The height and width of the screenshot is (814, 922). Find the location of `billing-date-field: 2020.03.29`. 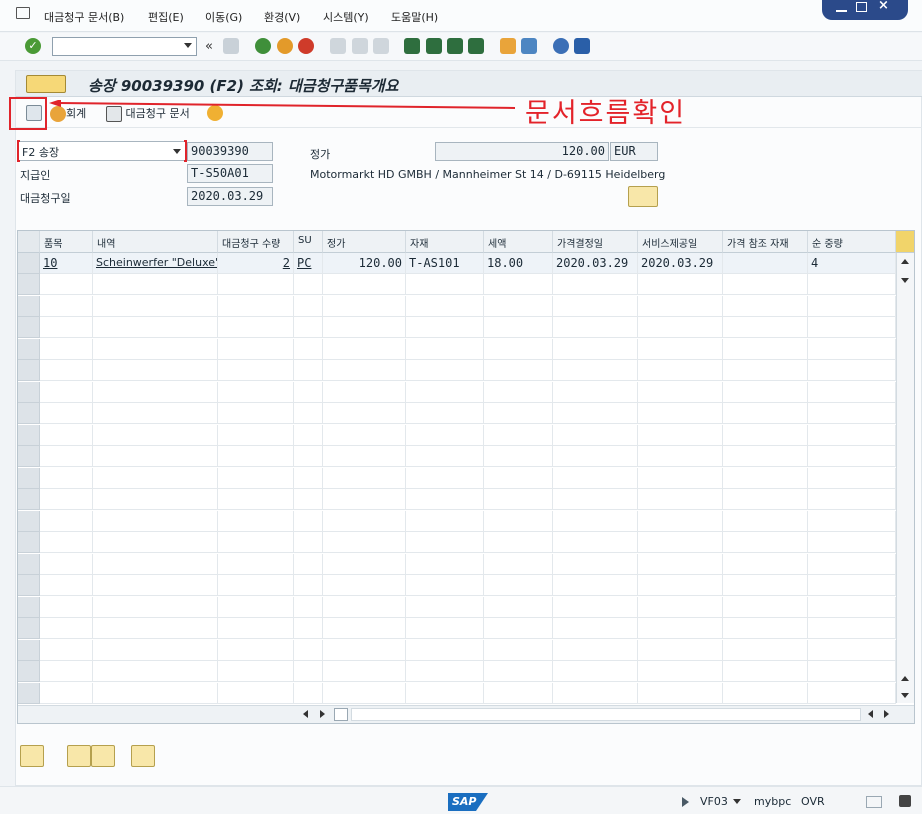

billing-date-field: 2020.03.29 is located at coordinates (230, 196).